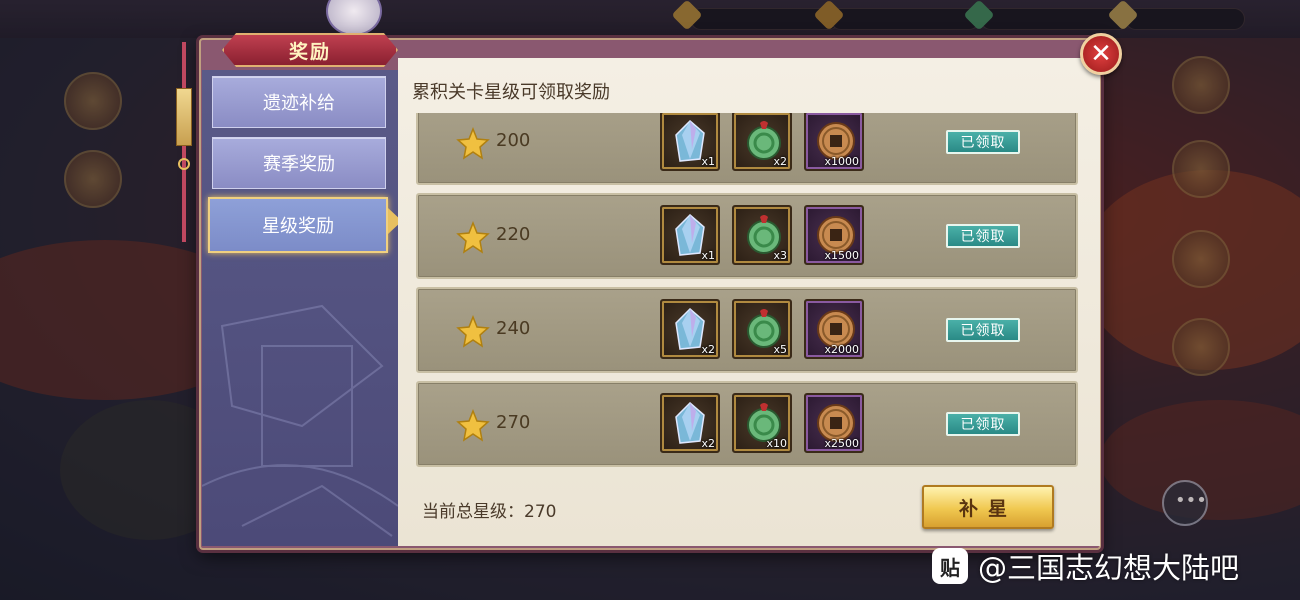 The width and height of the screenshot is (1300, 600). I want to click on item-quantity: x5, so click(780, 349).